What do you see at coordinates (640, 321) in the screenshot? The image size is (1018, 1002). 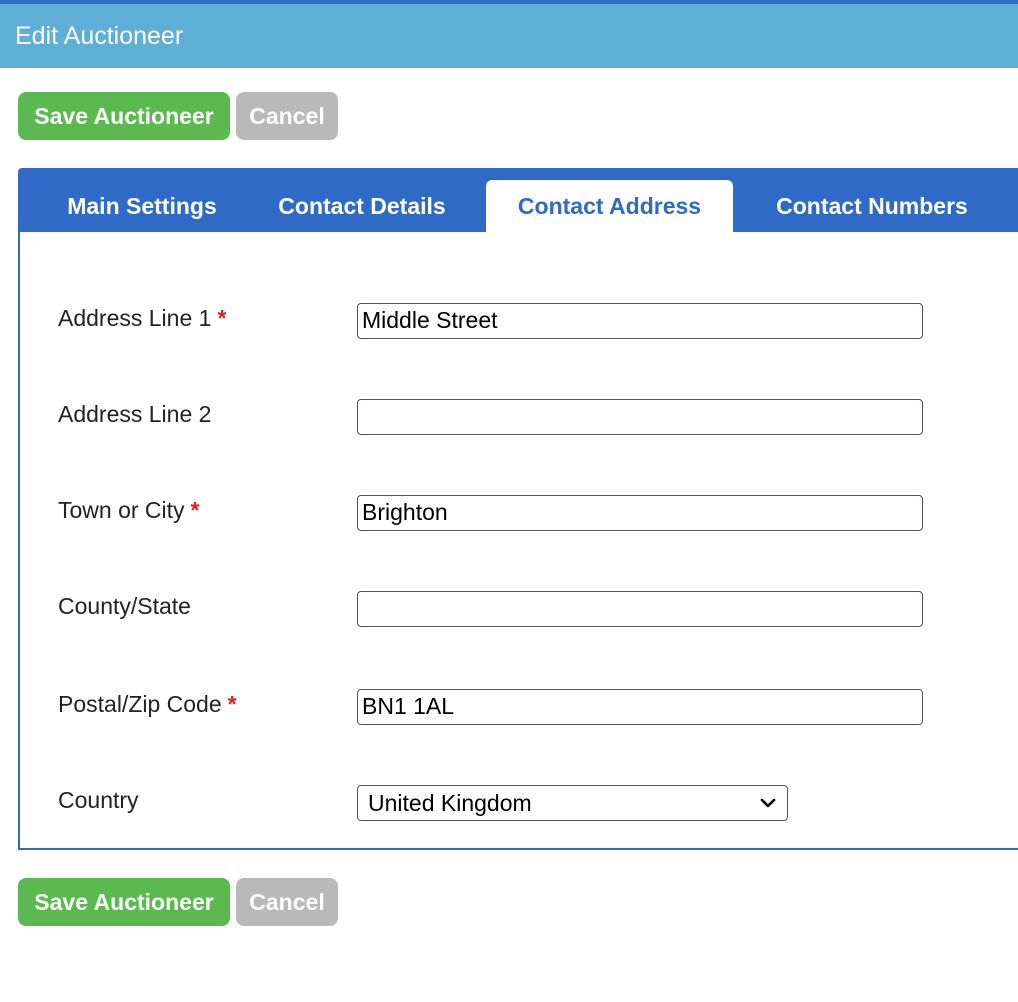 I see `address-line-1-input: Middle Street` at bounding box center [640, 321].